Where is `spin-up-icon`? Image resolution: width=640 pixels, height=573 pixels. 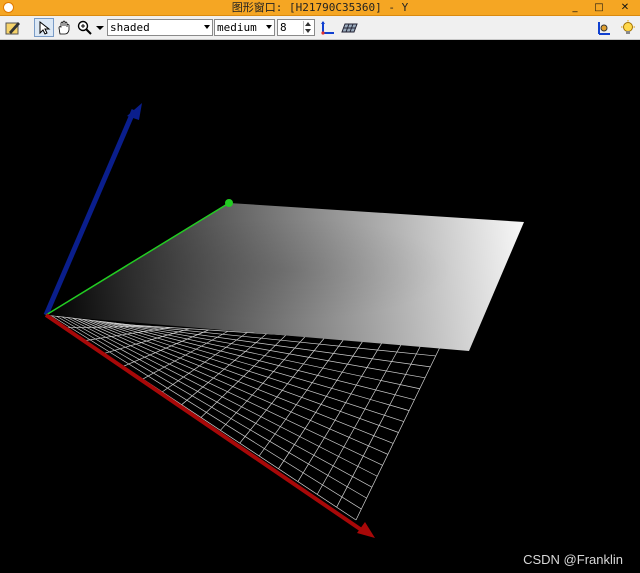
spin-up-icon is located at coordinates (308, 24).